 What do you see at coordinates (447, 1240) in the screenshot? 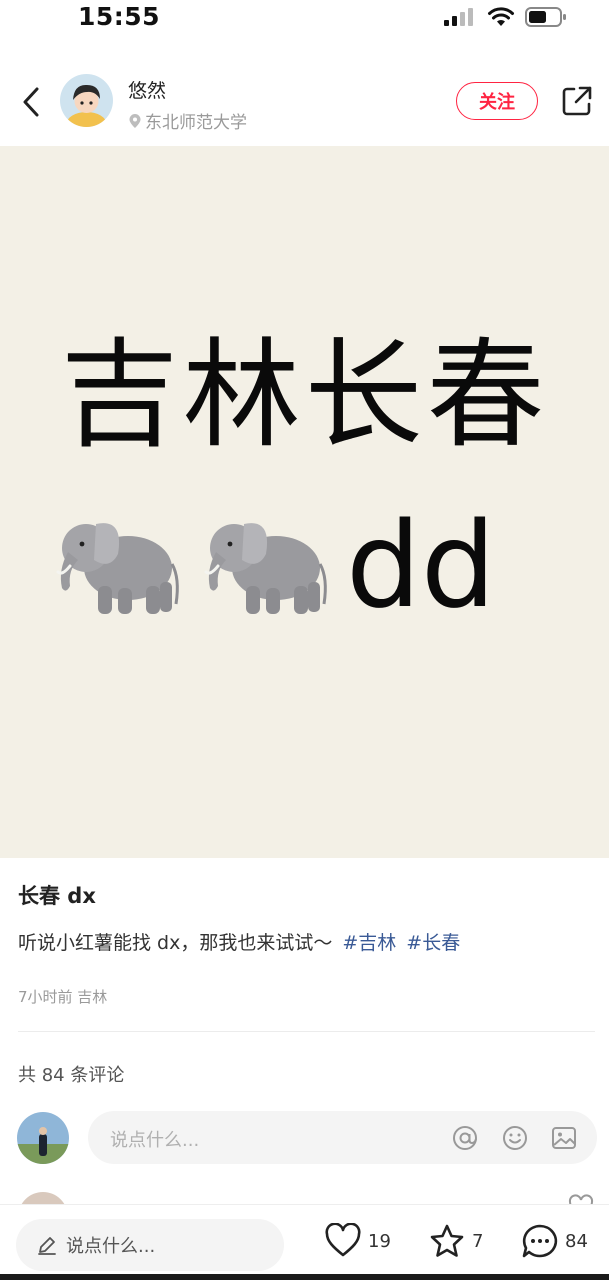
I see `star-icon` at bounding box center [447, 1240].